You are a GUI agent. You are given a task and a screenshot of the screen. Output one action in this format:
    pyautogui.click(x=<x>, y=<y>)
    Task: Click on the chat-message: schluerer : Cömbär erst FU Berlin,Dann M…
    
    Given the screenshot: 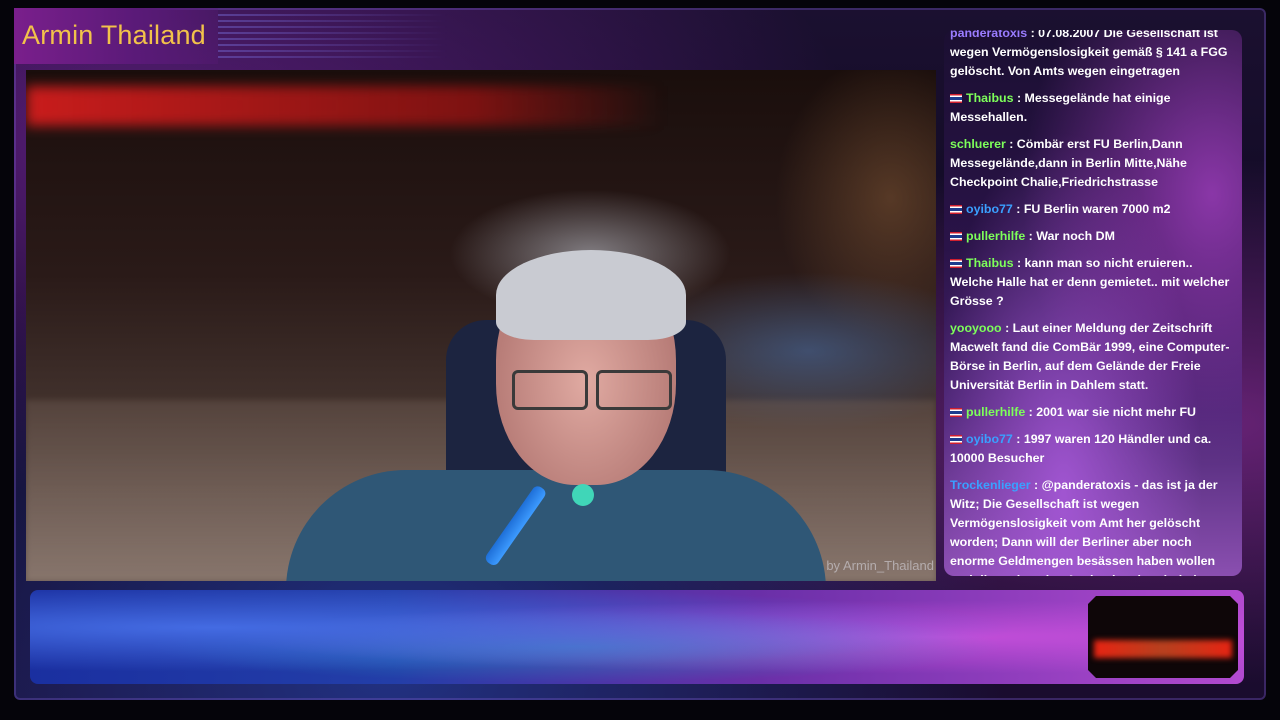 What is the action you would take?
    pyautogui.click(x=1093, y=163)
    